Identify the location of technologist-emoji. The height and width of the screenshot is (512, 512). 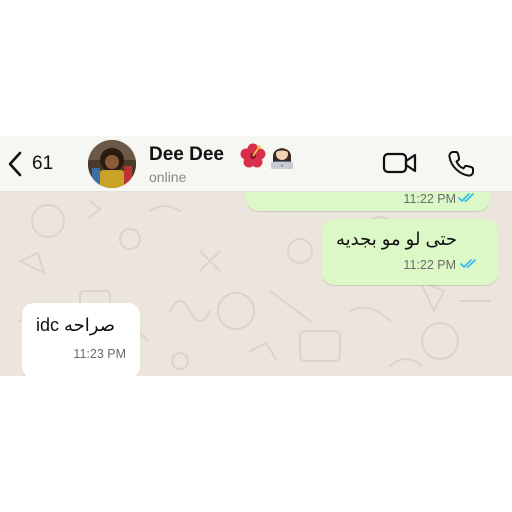
(282, 158).